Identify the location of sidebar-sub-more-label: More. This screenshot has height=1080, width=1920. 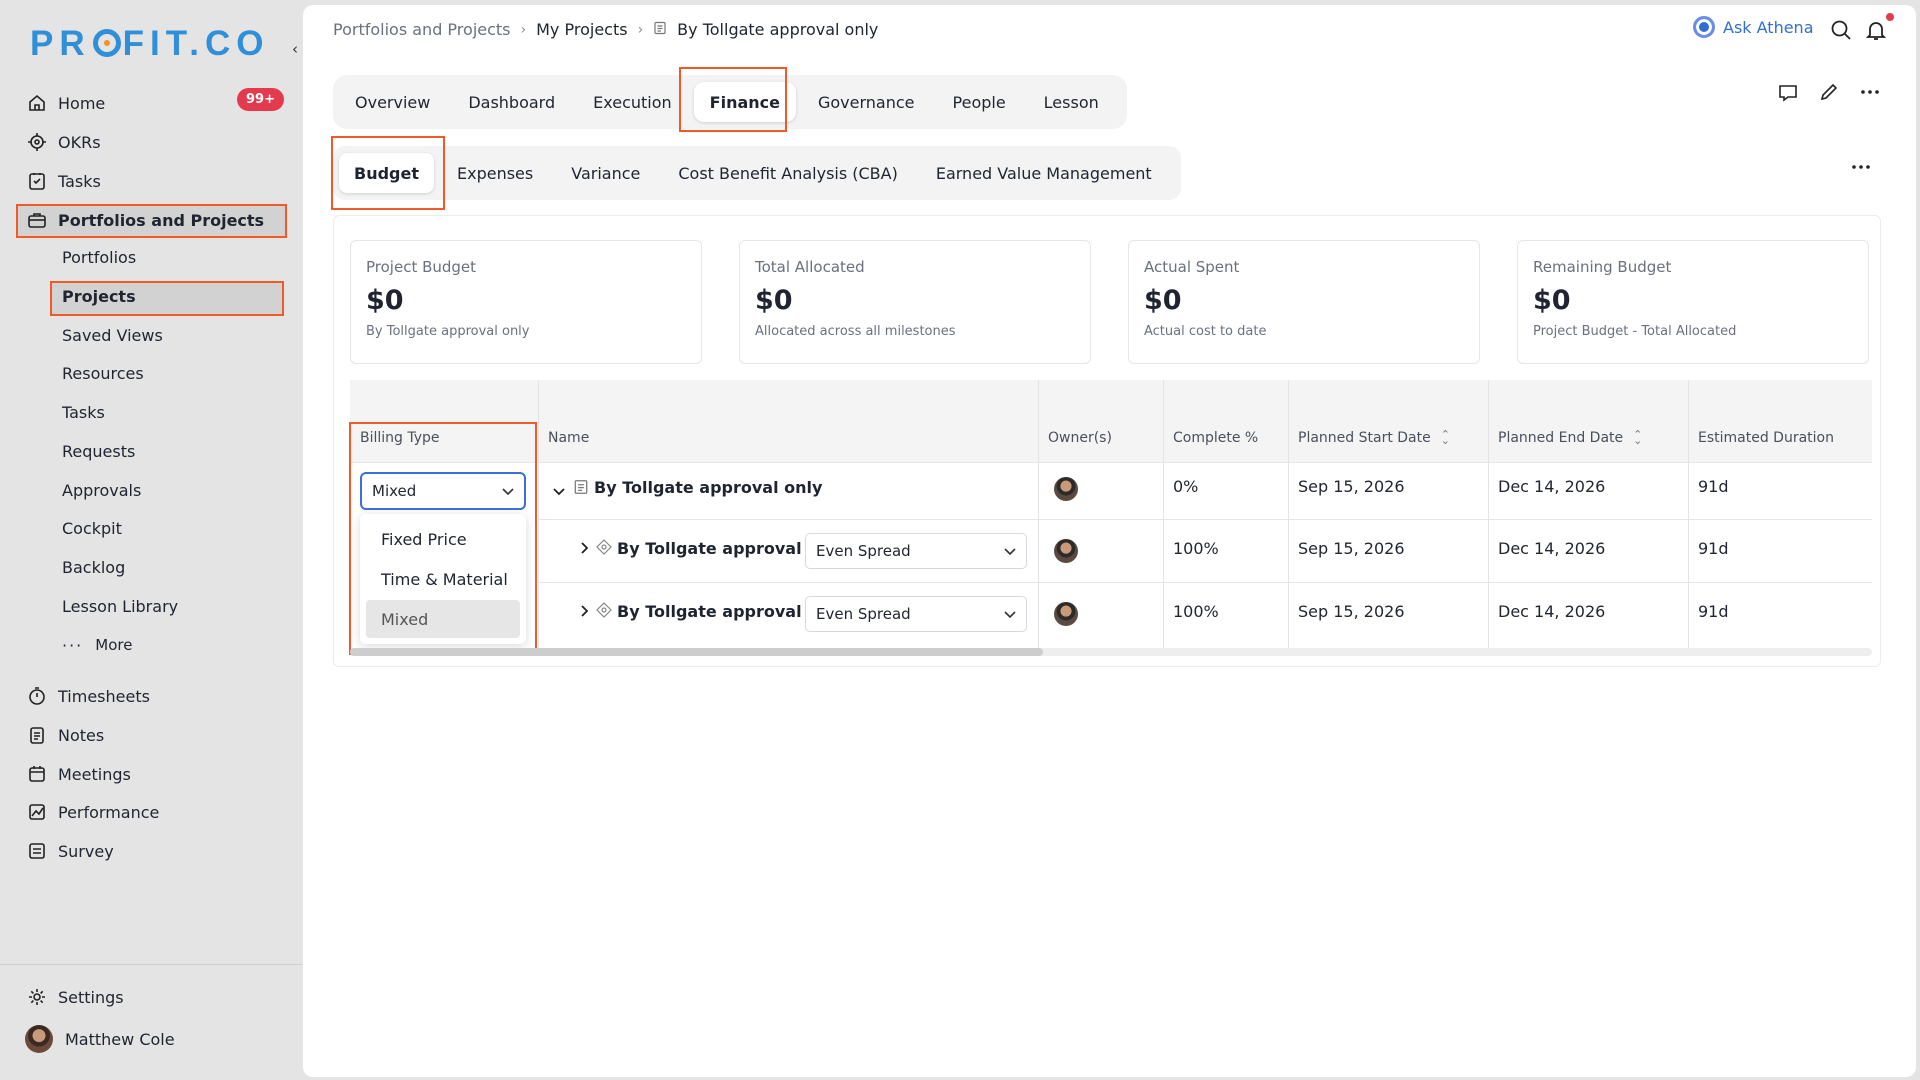
(114, 645).